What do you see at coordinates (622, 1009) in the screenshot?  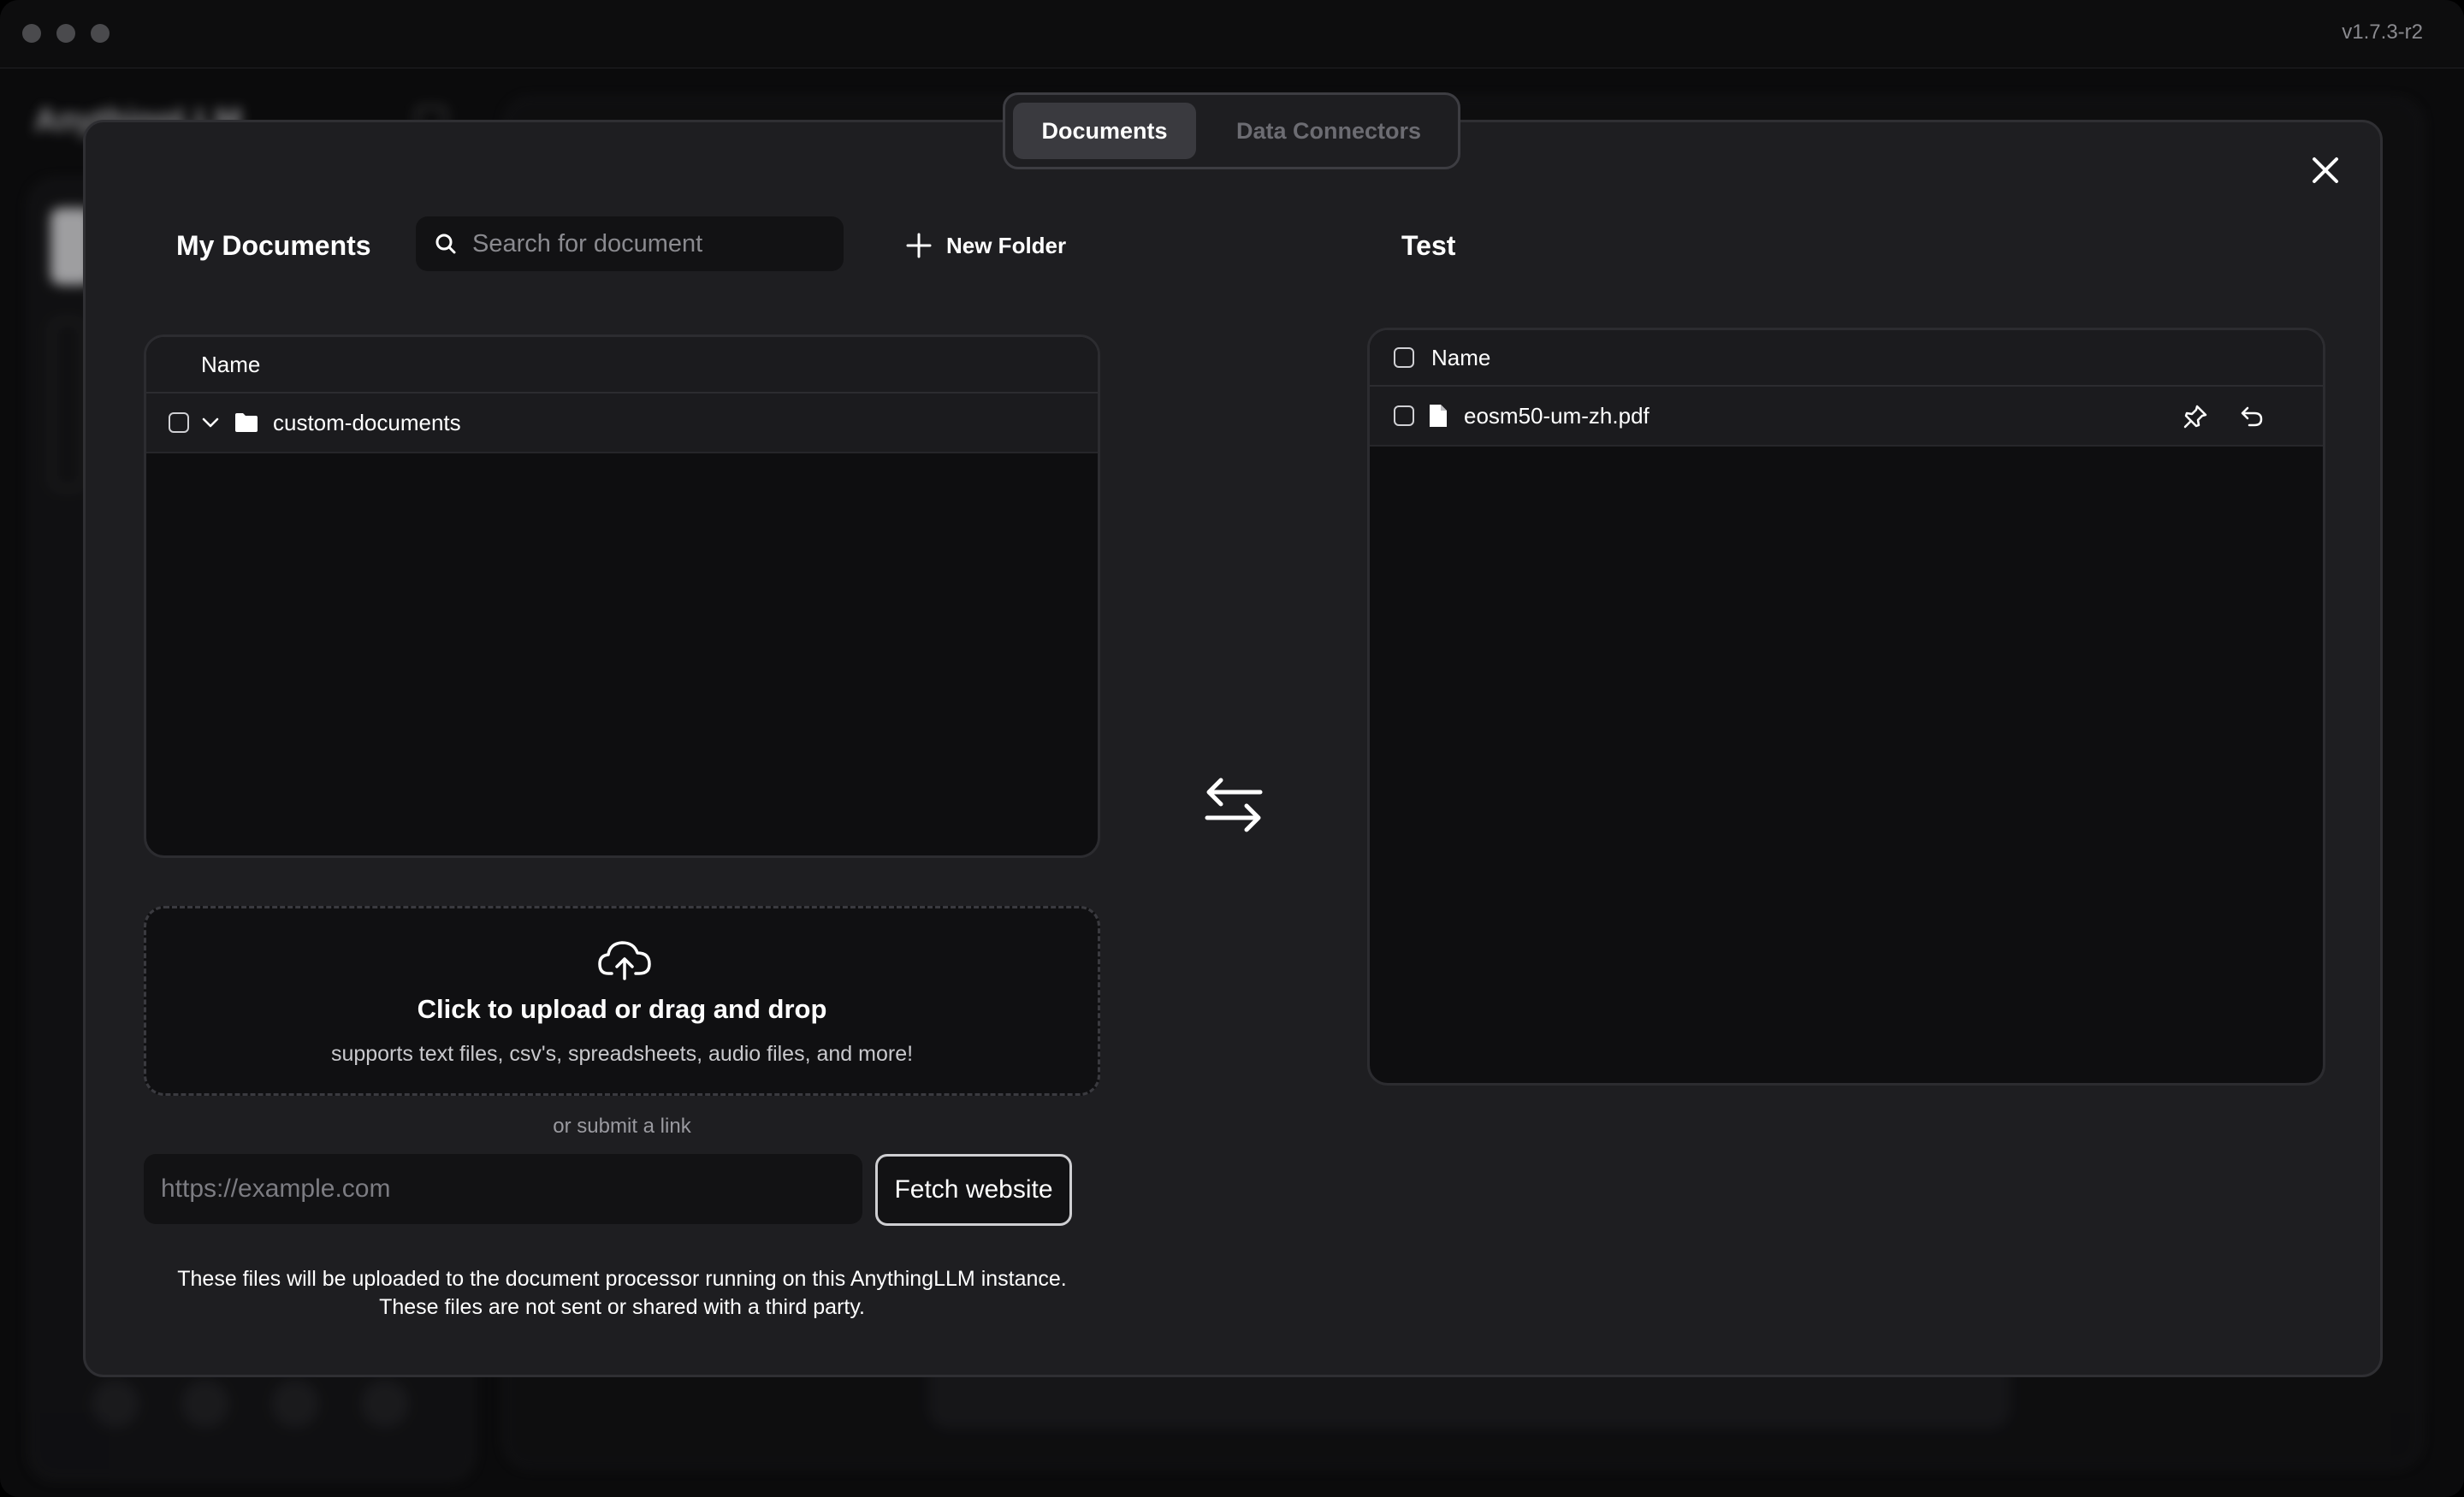 I see `upload-title: Click to upload or drag and drop` at bounding box center [622, 1009].